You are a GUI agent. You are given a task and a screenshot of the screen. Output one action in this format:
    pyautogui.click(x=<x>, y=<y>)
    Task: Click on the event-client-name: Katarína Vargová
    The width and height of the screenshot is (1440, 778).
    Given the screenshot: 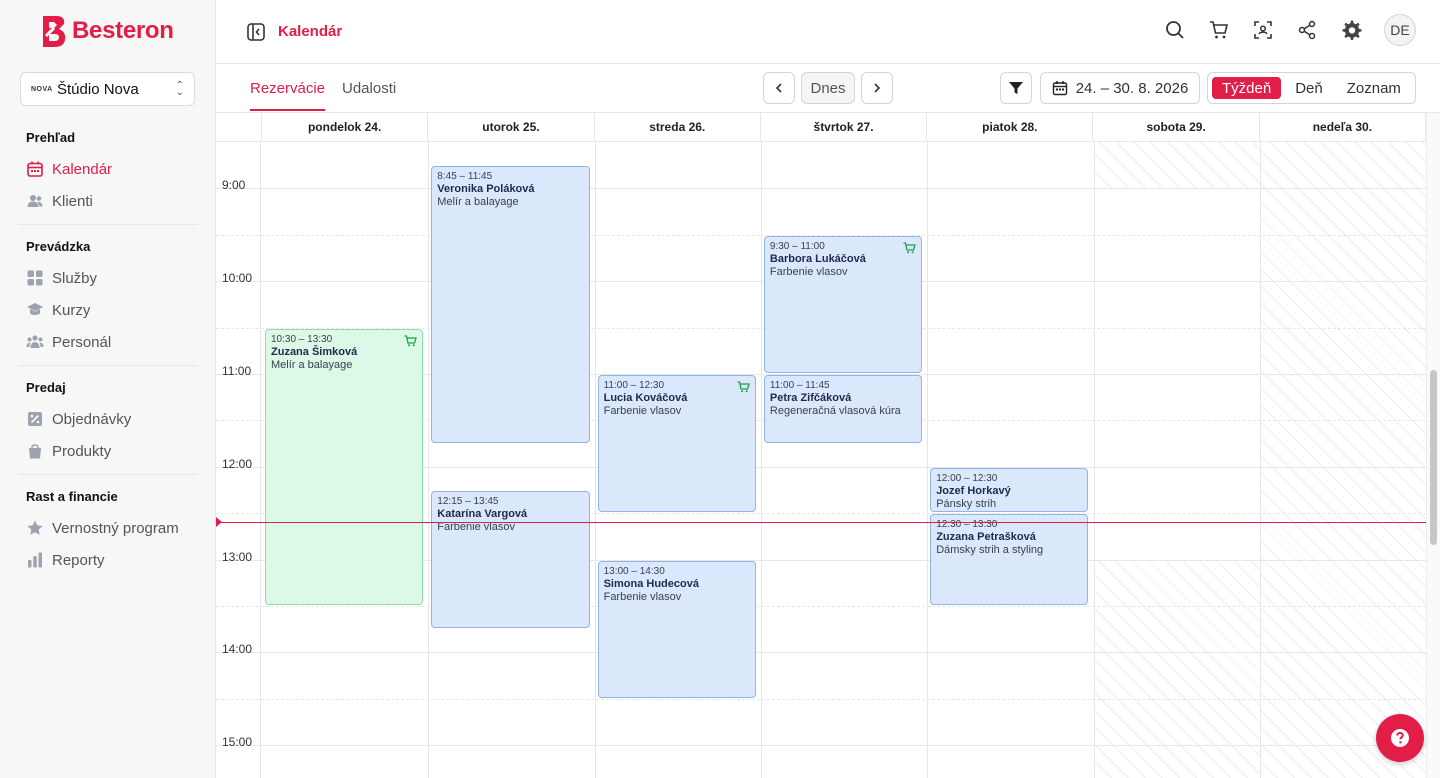 What is the action you would take?
    pyautogui.click(x=482, y=514)
    